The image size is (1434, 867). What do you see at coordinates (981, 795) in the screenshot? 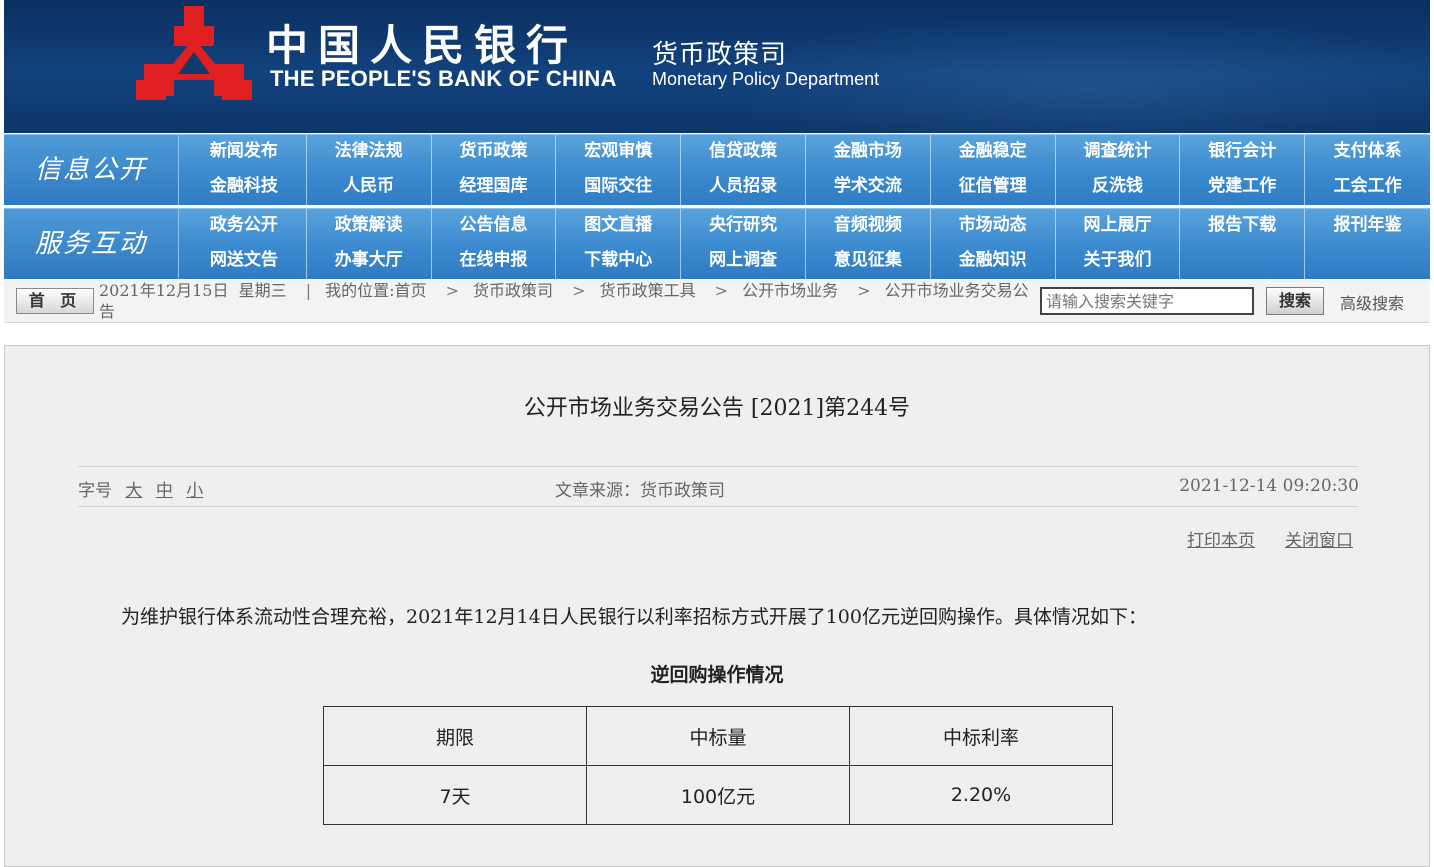
I see `table-cell: 2.20%` at bounding box center [981, 795].